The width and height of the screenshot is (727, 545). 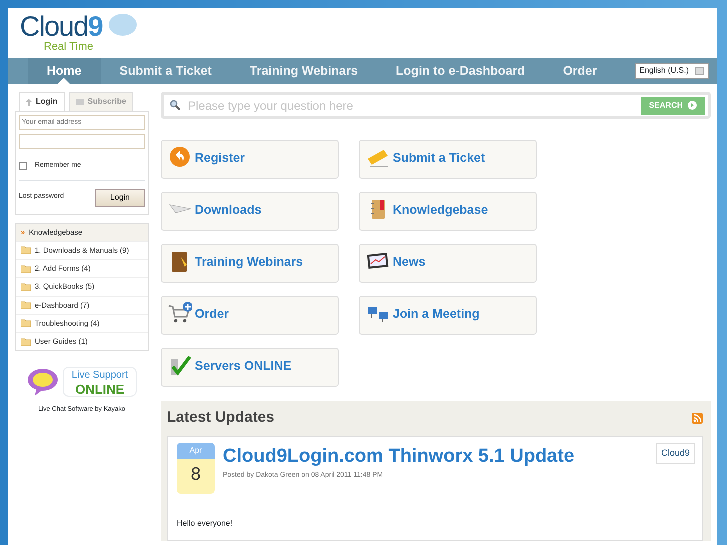 I want to click on post-title: Cloud9Login.com Thinworx 5.1 Update, so click(x=435, y=456).